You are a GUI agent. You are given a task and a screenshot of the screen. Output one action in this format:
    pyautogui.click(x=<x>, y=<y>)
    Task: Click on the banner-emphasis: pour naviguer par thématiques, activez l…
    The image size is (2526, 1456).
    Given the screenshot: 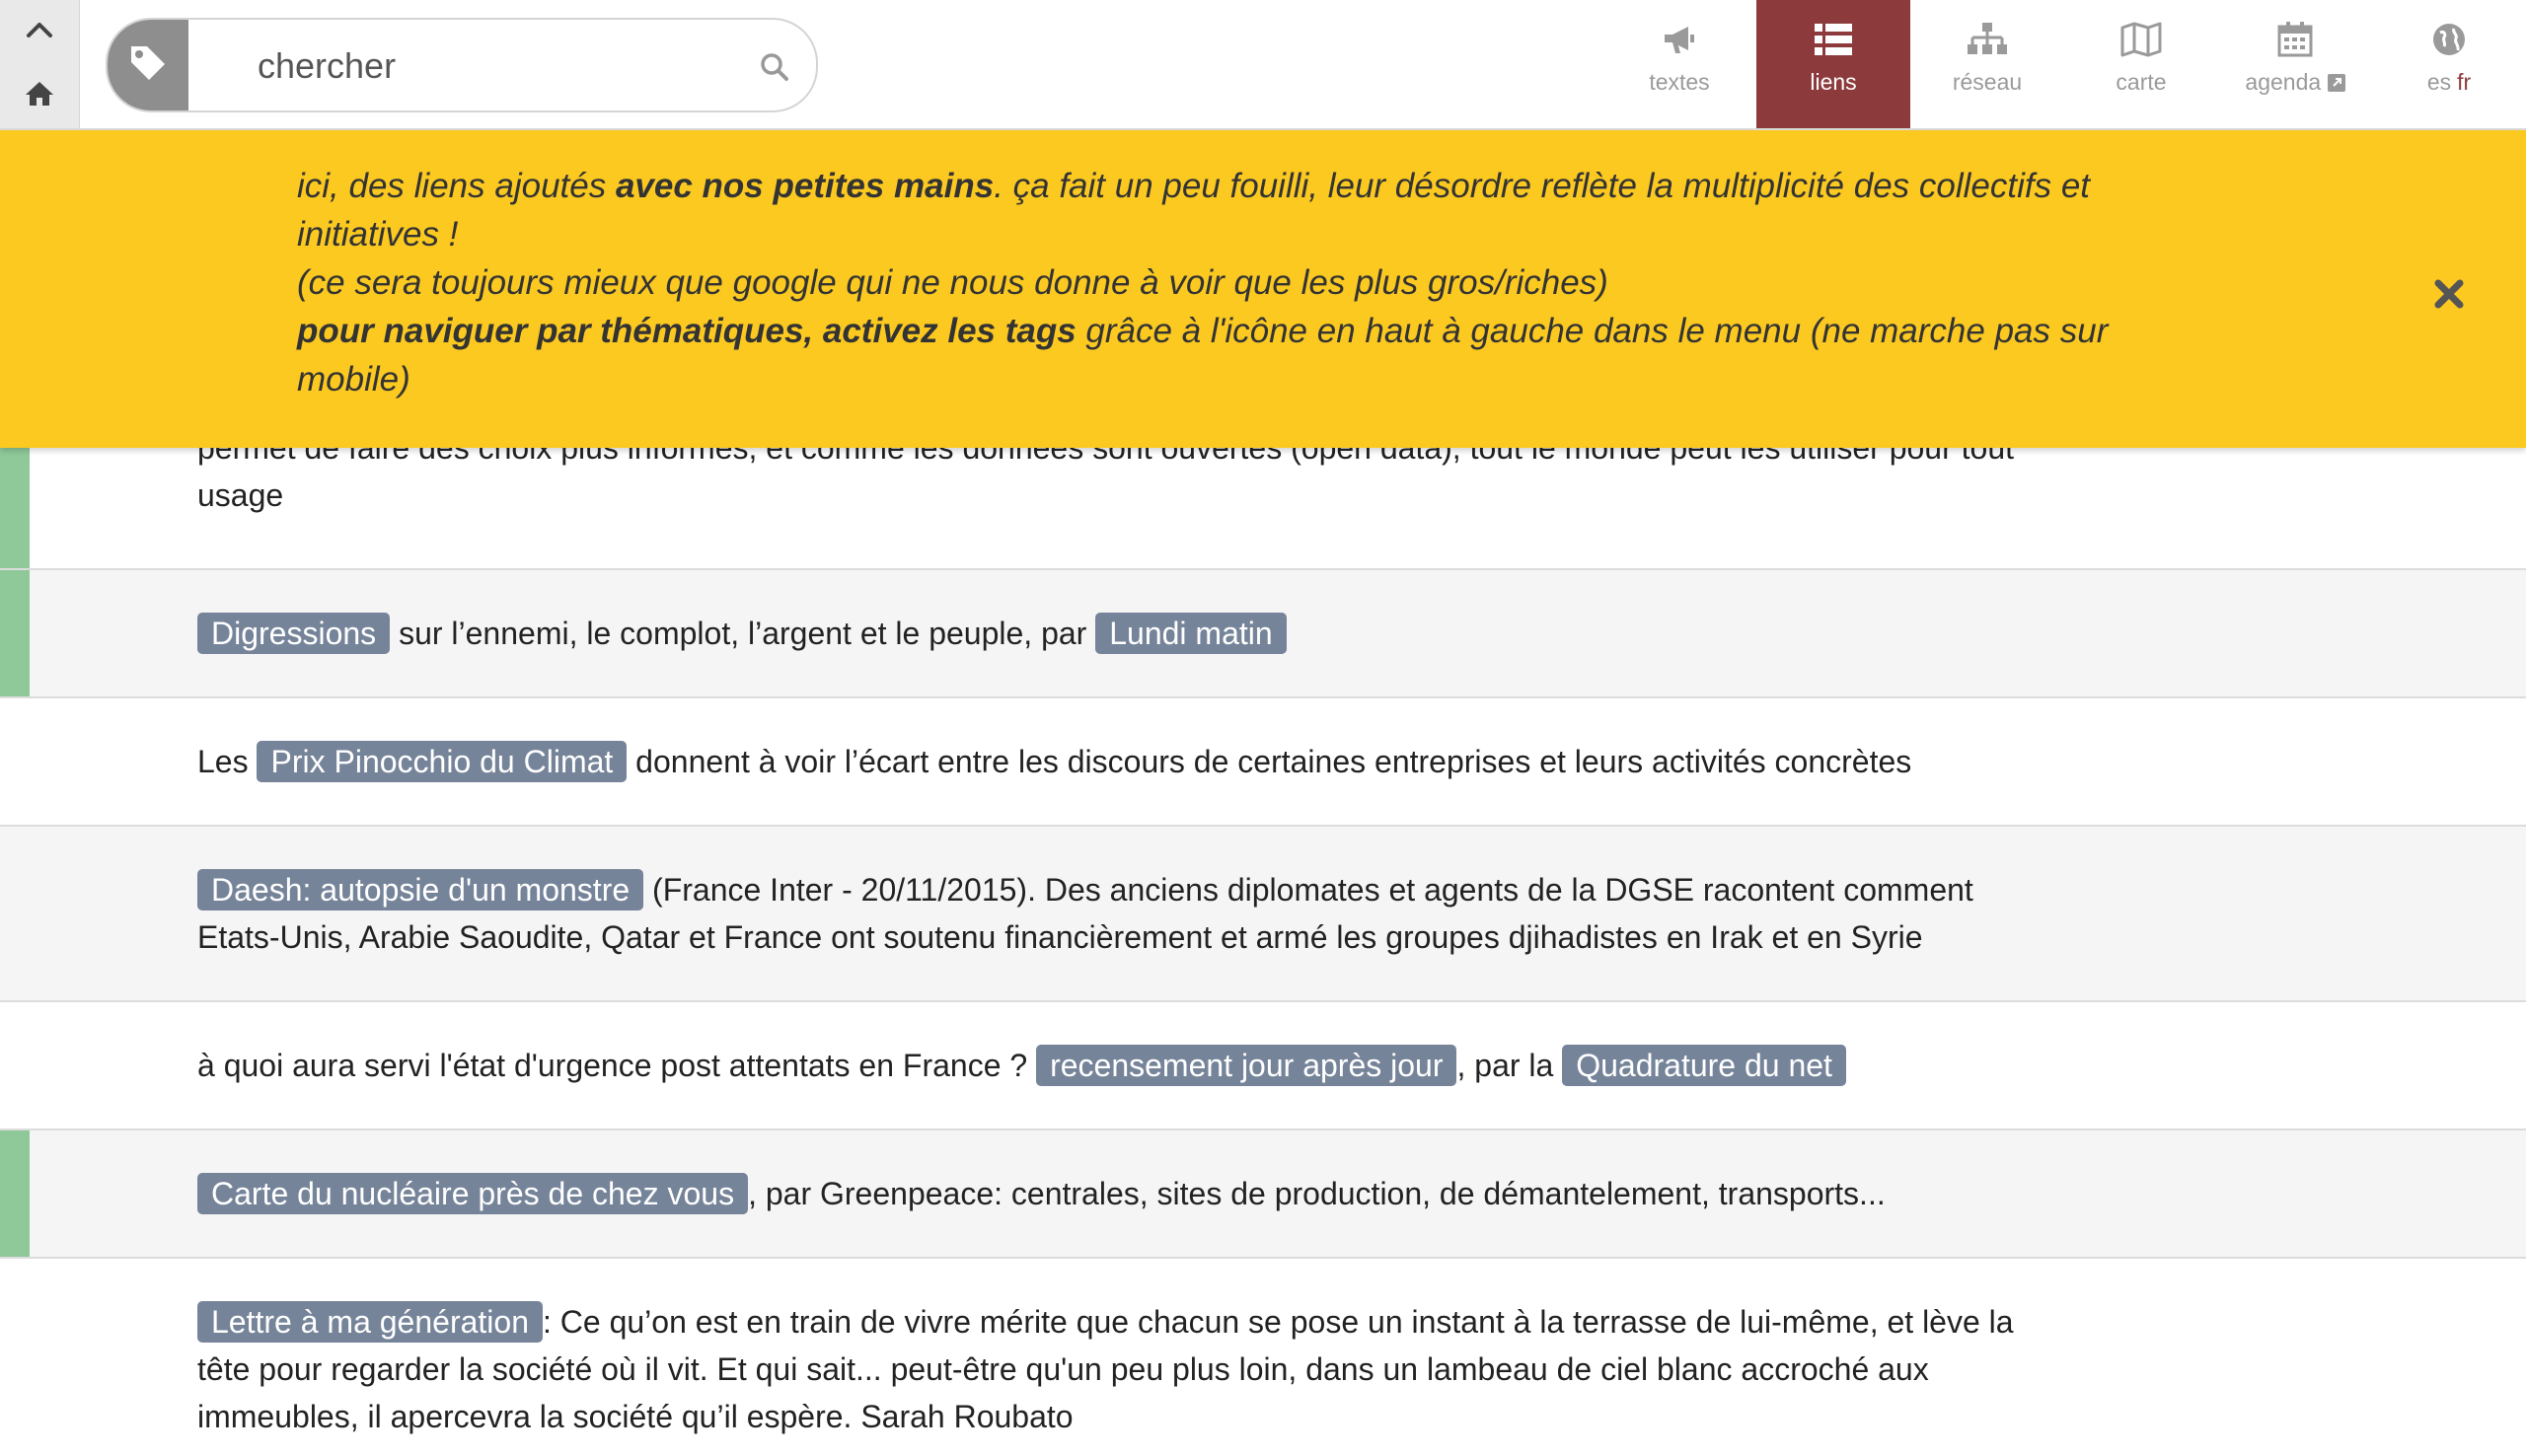 What is the action you would take?
    pyautogui.click(x=687, y=331)
    